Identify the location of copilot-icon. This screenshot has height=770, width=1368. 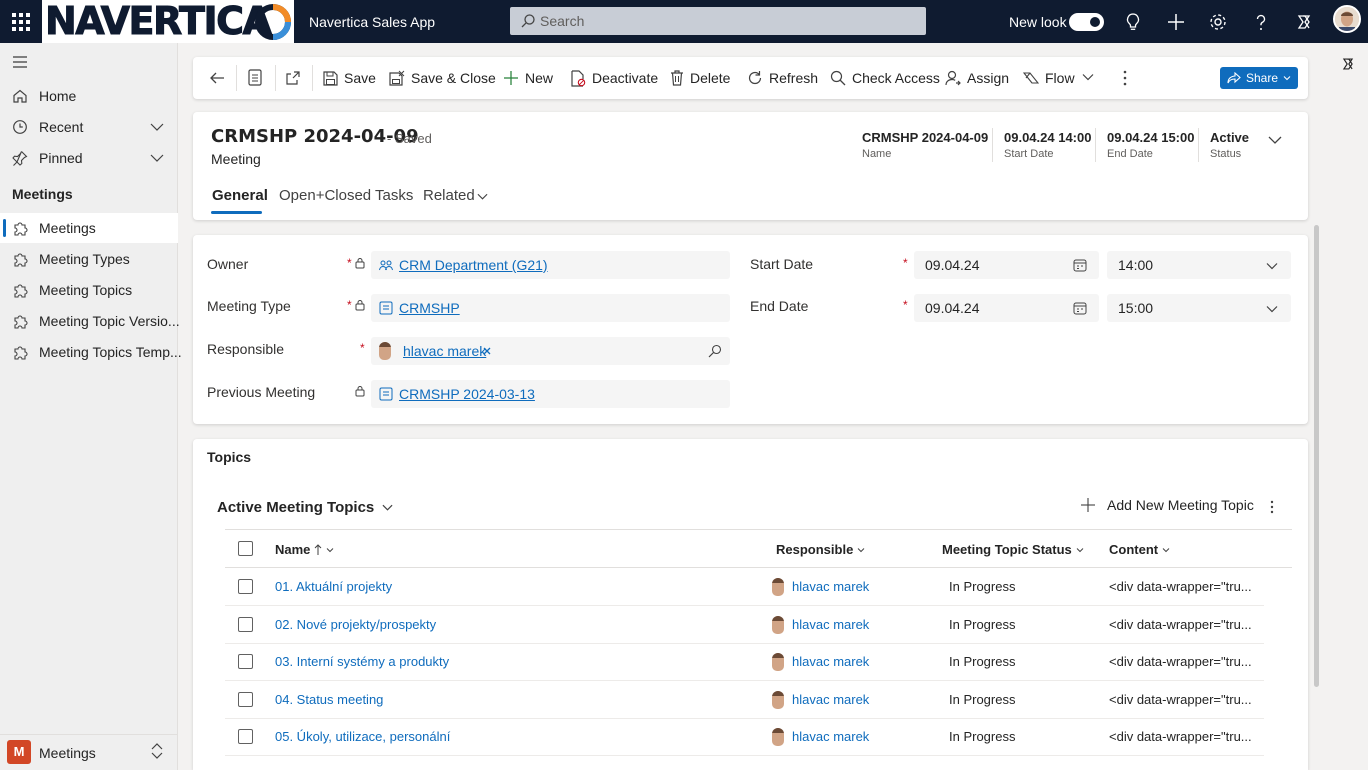
(1304, 22).